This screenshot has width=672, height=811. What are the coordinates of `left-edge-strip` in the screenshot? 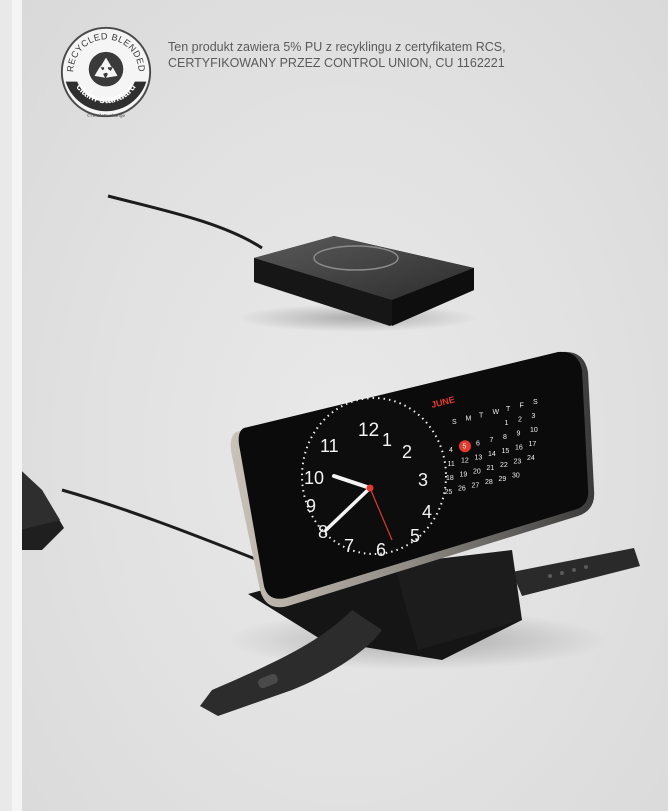 It's located at (6, 405).